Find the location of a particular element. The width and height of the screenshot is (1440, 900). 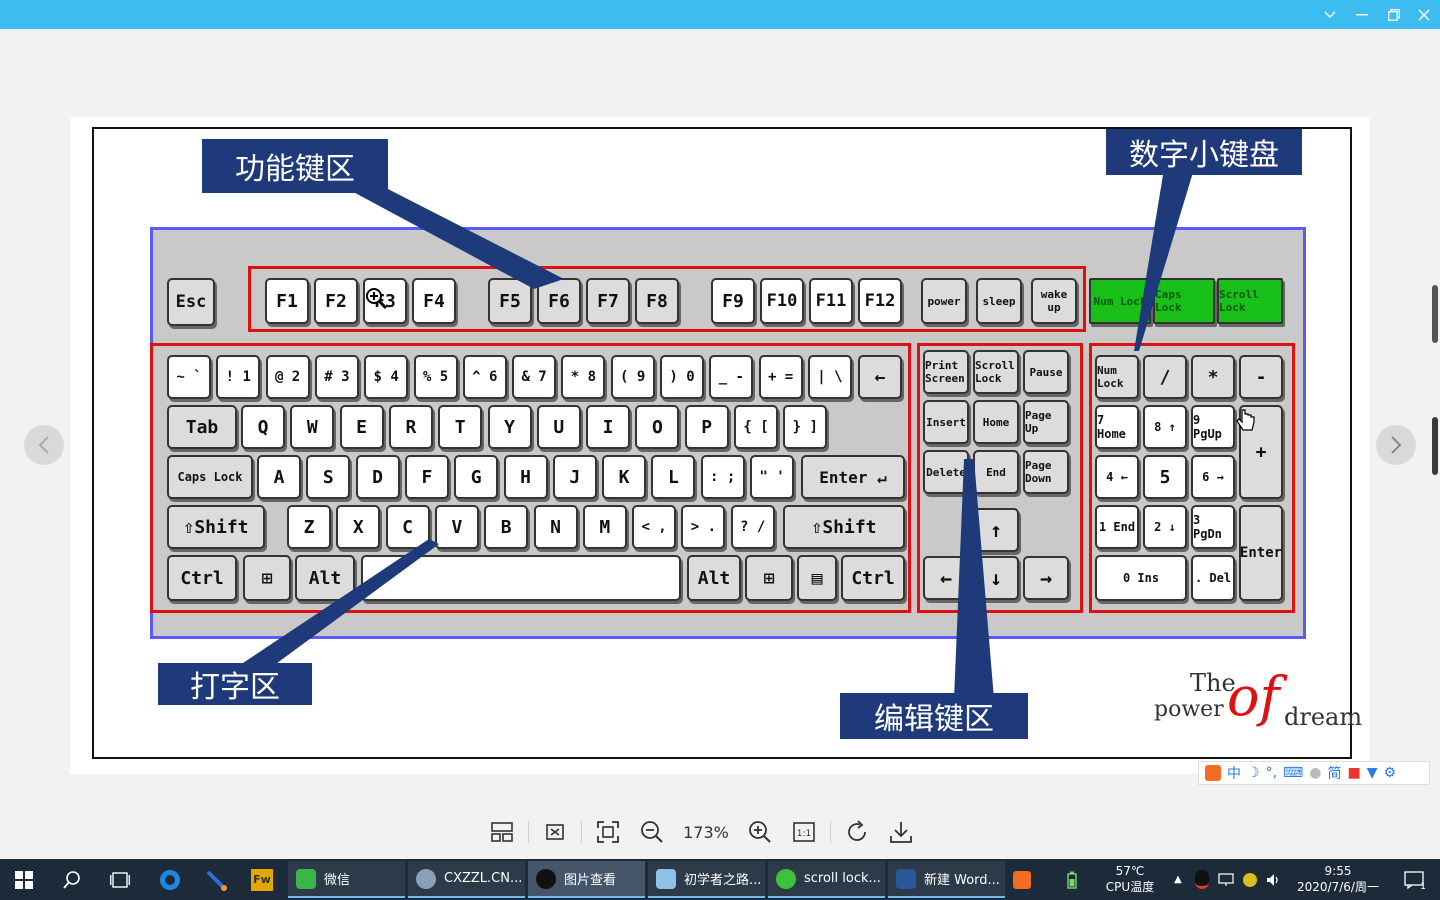

taskbar-app-wechat: 微信 is located at coordinates (346, 879).